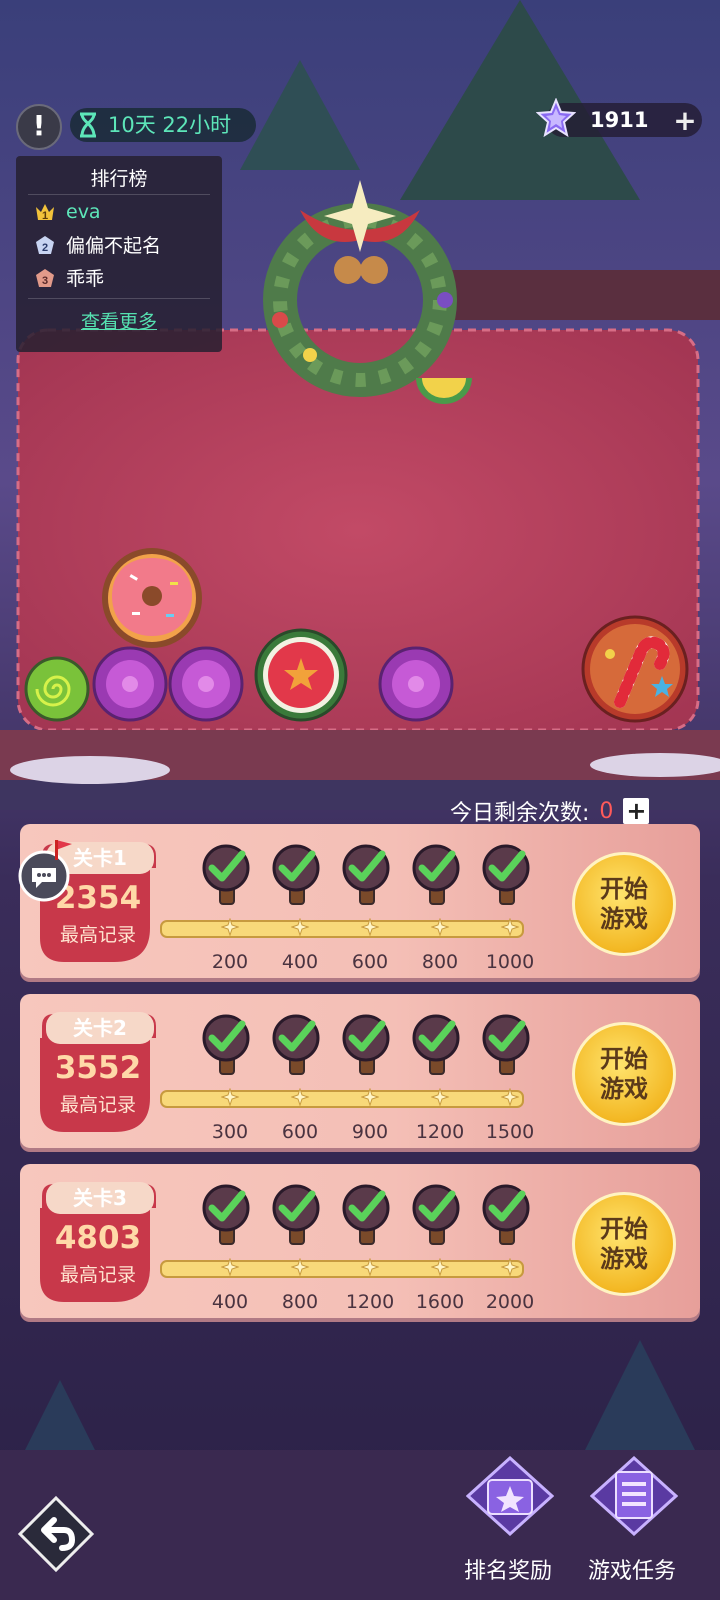  Describe the element at coordinates (88, 125) in the screenshot. I see `hourglass-icon` at that location.